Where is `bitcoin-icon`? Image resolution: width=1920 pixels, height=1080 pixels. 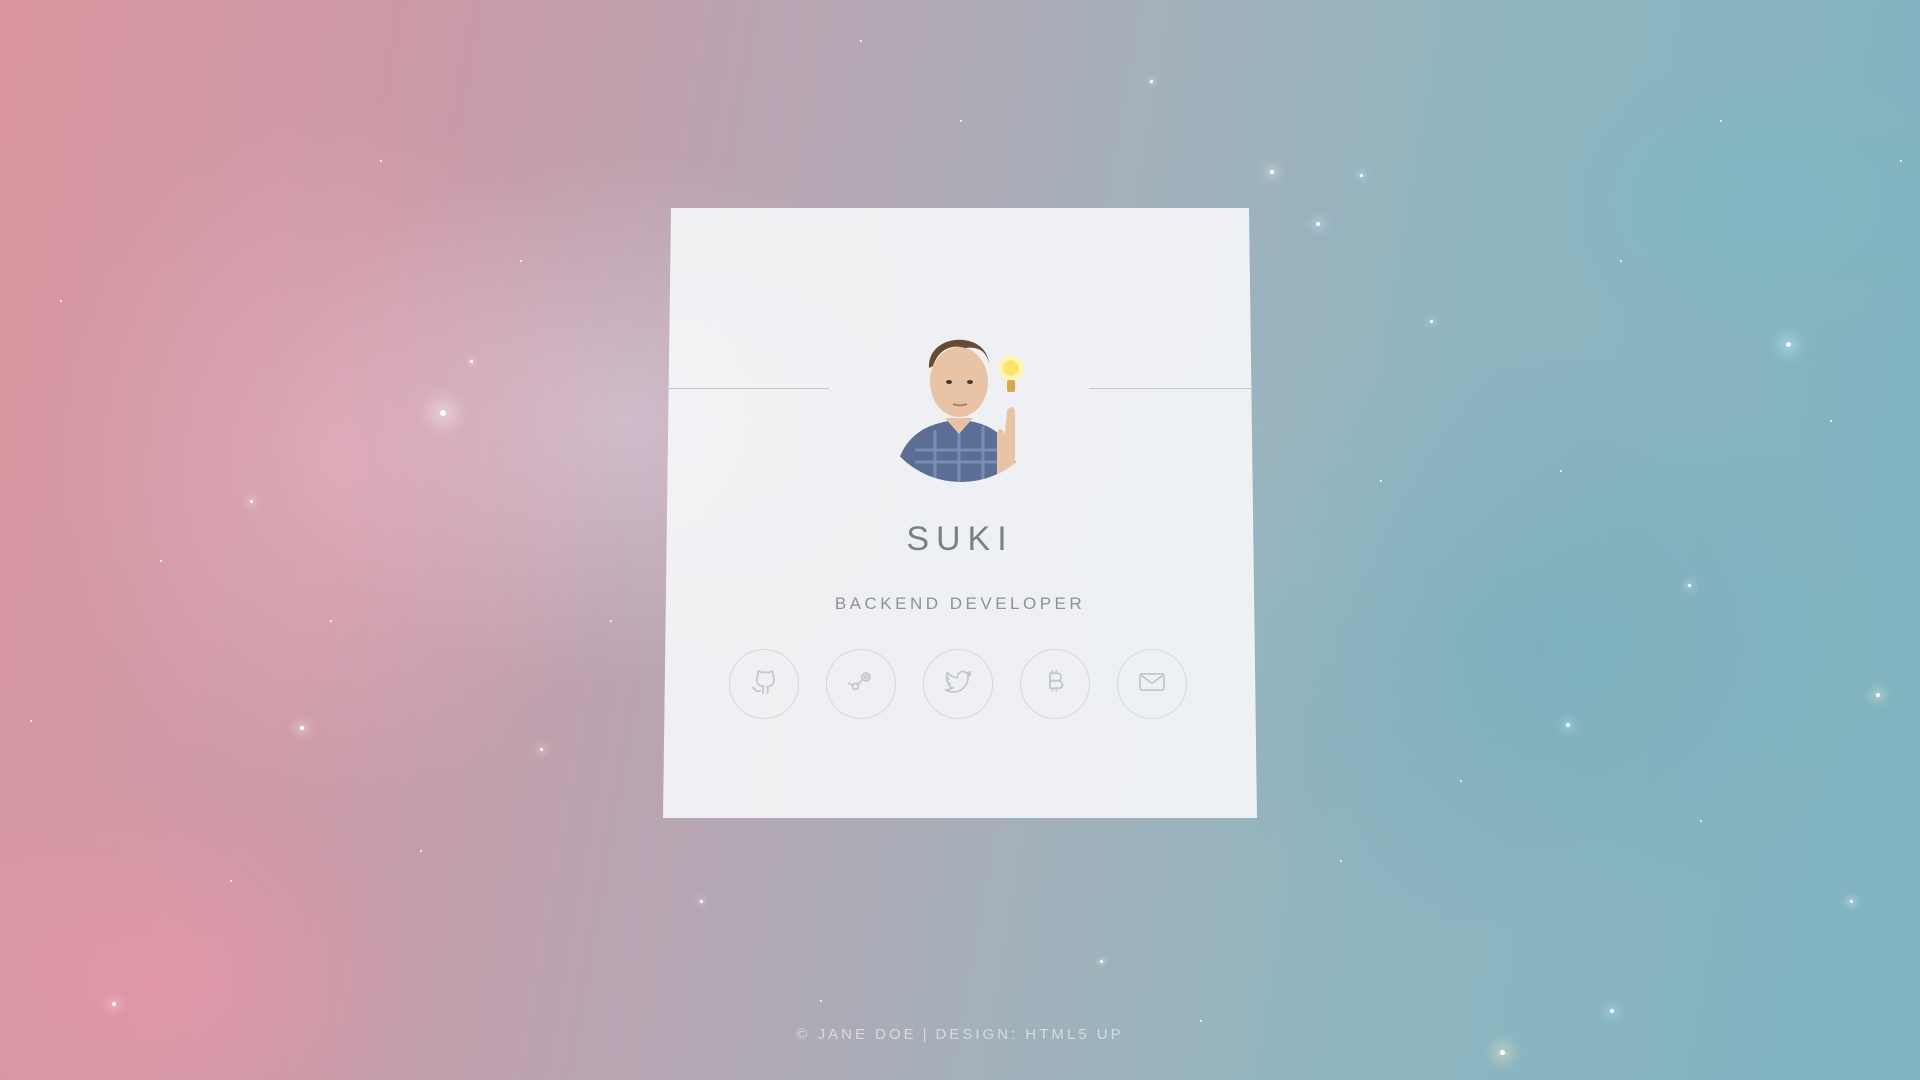 bitcoin-icon is located at coordinates (1055, 684).